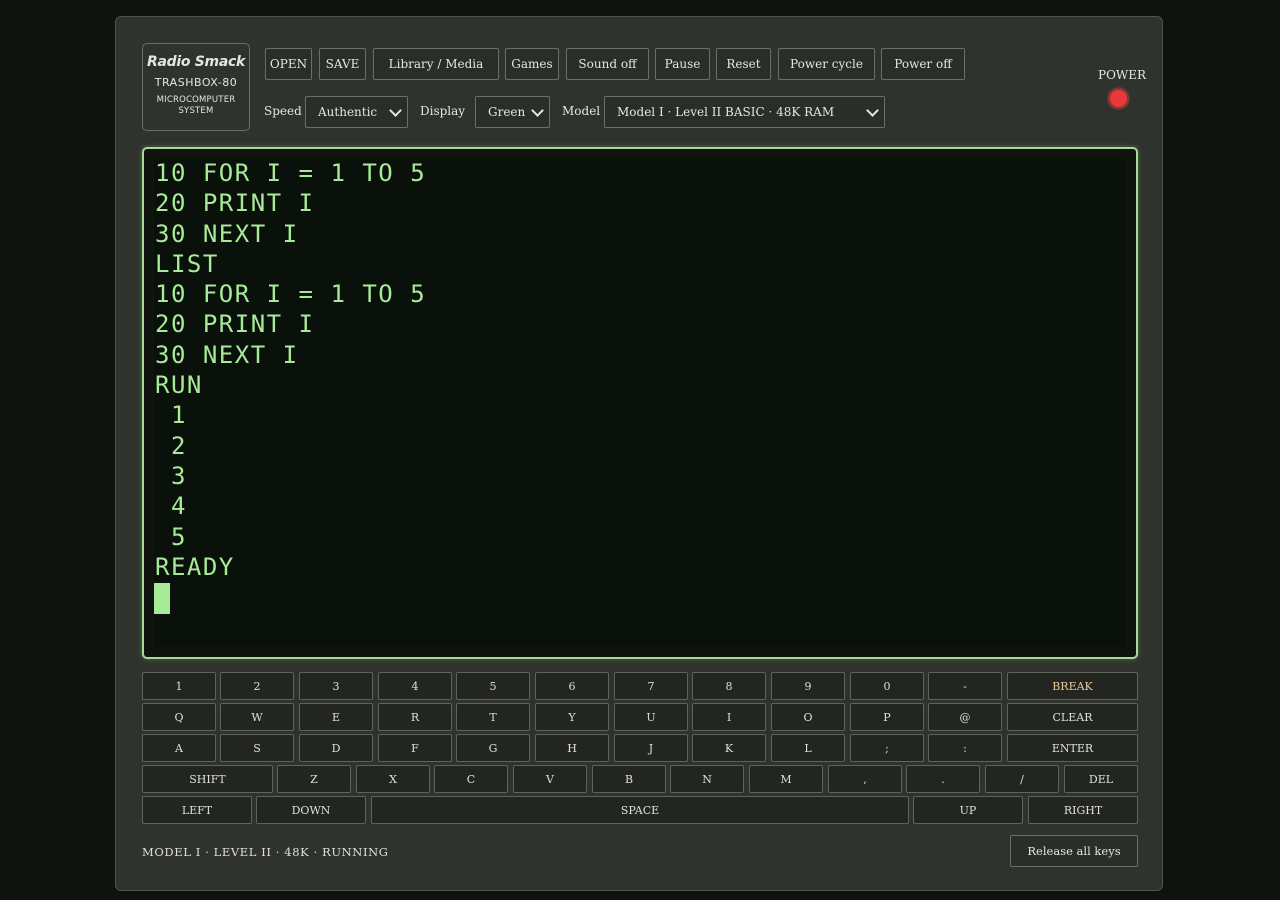 The image size is (1280, 900). Describe the element at coordinates (808, 748) in the screenshot. I see `key-l: L` at that location.